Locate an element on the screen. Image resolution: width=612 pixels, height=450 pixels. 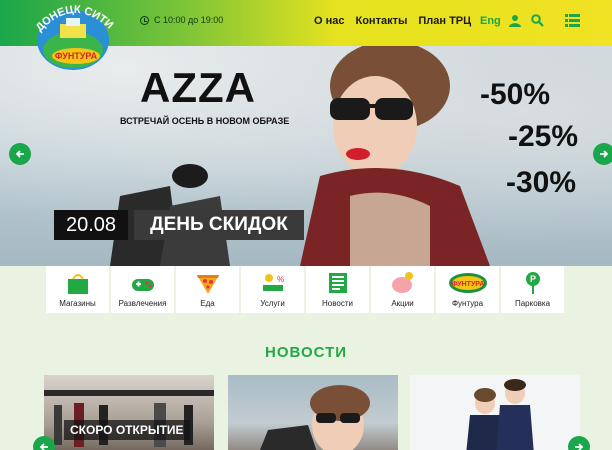
category-entertainment: Развлечения is located at coordinates (143, 289).